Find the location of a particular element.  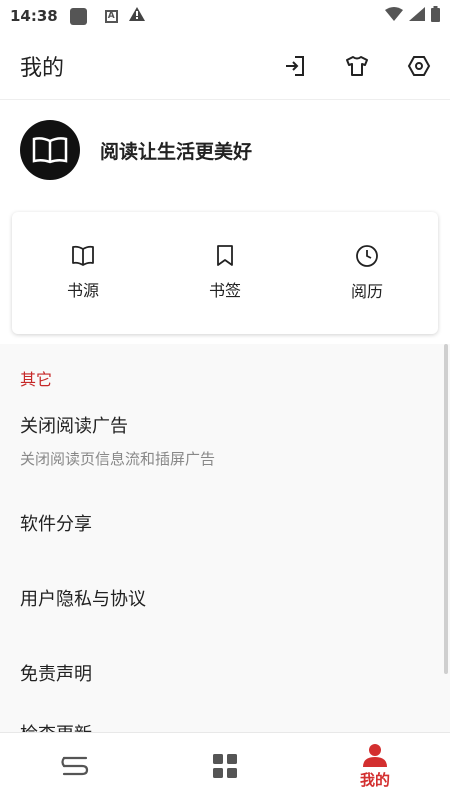

profile-section: 阅读让生活更美好 is located at coordinates (225, 150).